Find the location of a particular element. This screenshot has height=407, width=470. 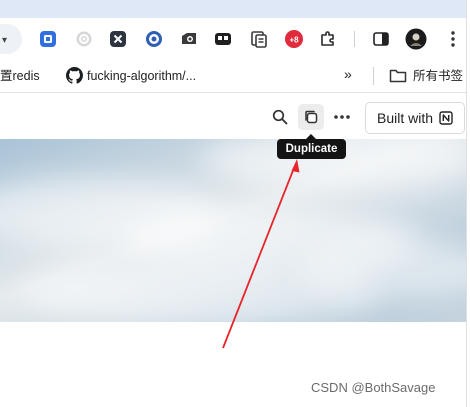

watermark: CSDN @BothSavage is located at coordinates (373, 387).